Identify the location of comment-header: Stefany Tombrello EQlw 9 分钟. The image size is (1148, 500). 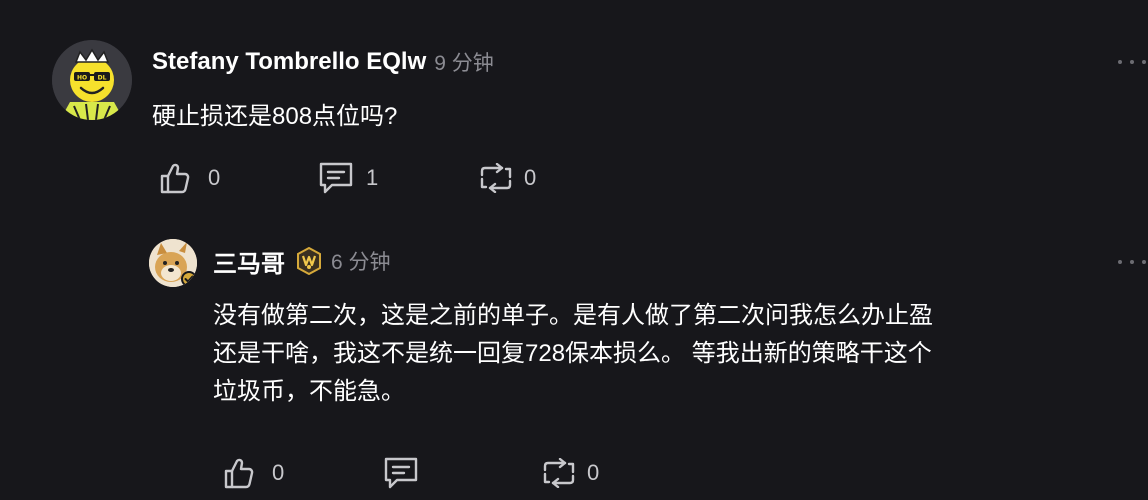
(323, 62).